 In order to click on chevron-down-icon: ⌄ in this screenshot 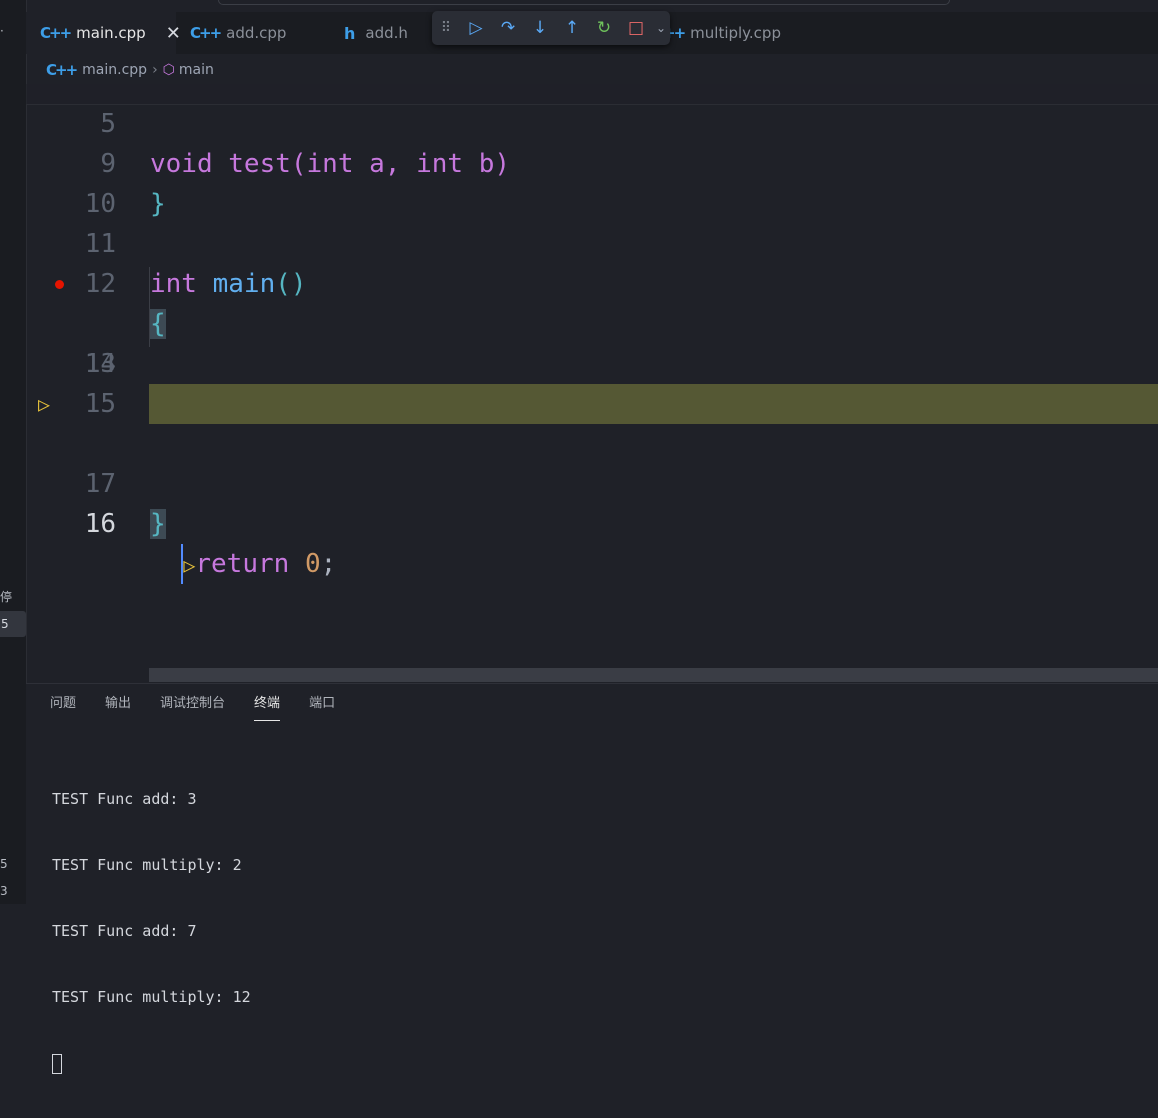, I will do `click(661, 28)`.